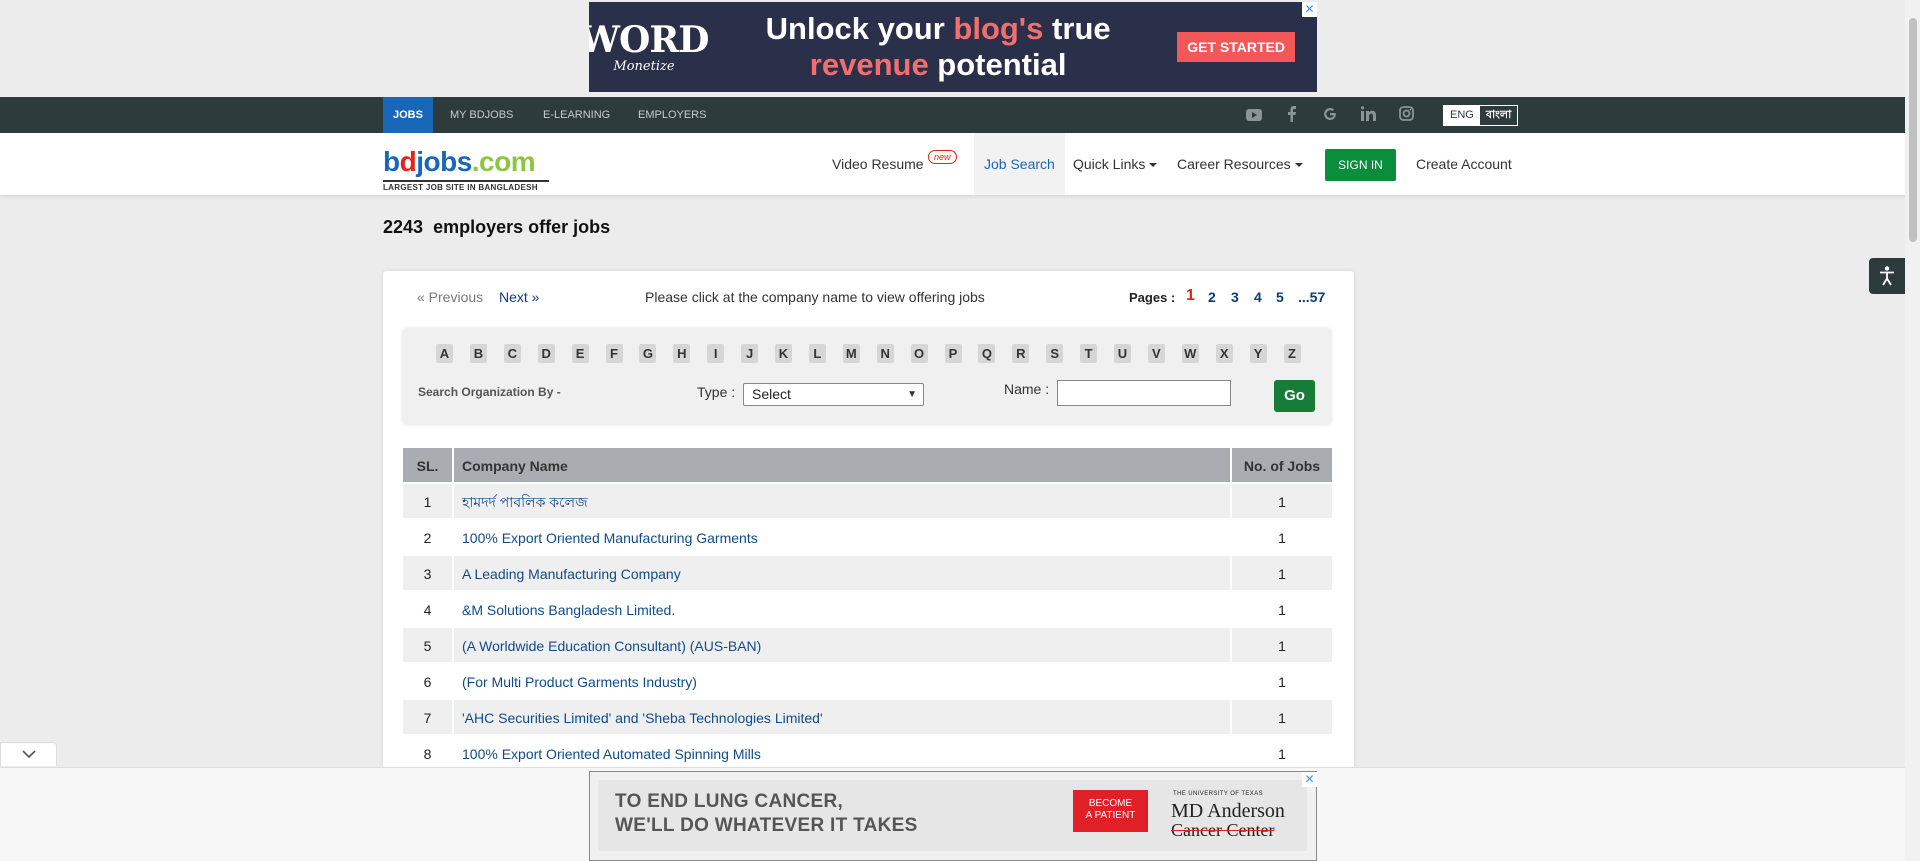  I want to click on type-select: Select ▼, so click(833, 394).